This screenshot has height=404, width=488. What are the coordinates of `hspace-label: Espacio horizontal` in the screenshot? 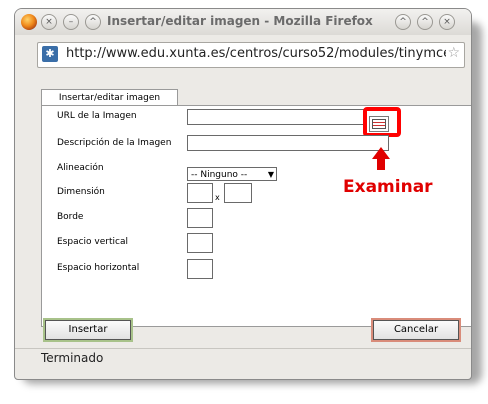 It's located at (98, 268).